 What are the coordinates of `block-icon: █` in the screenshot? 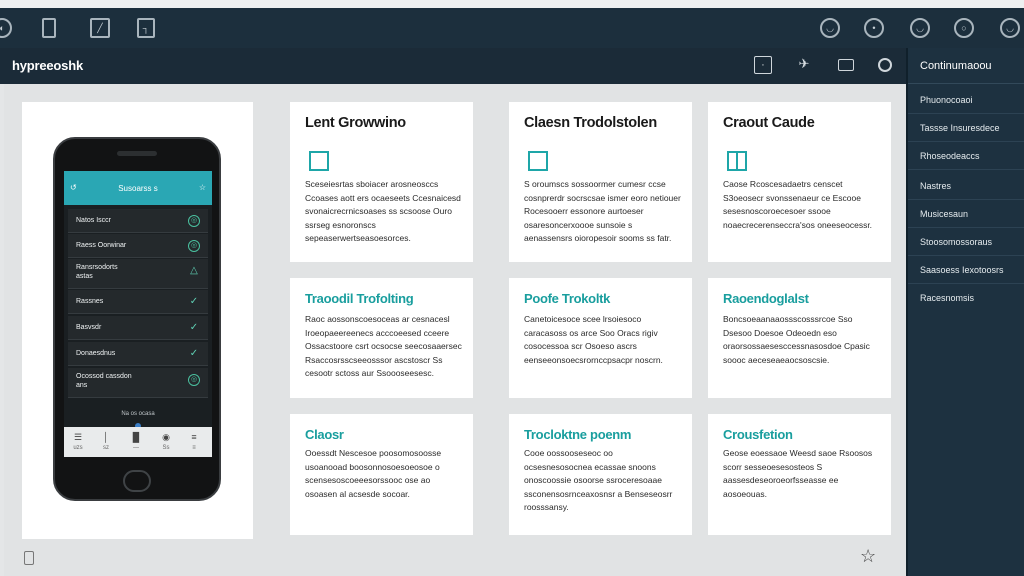 It's located at (136, 437).